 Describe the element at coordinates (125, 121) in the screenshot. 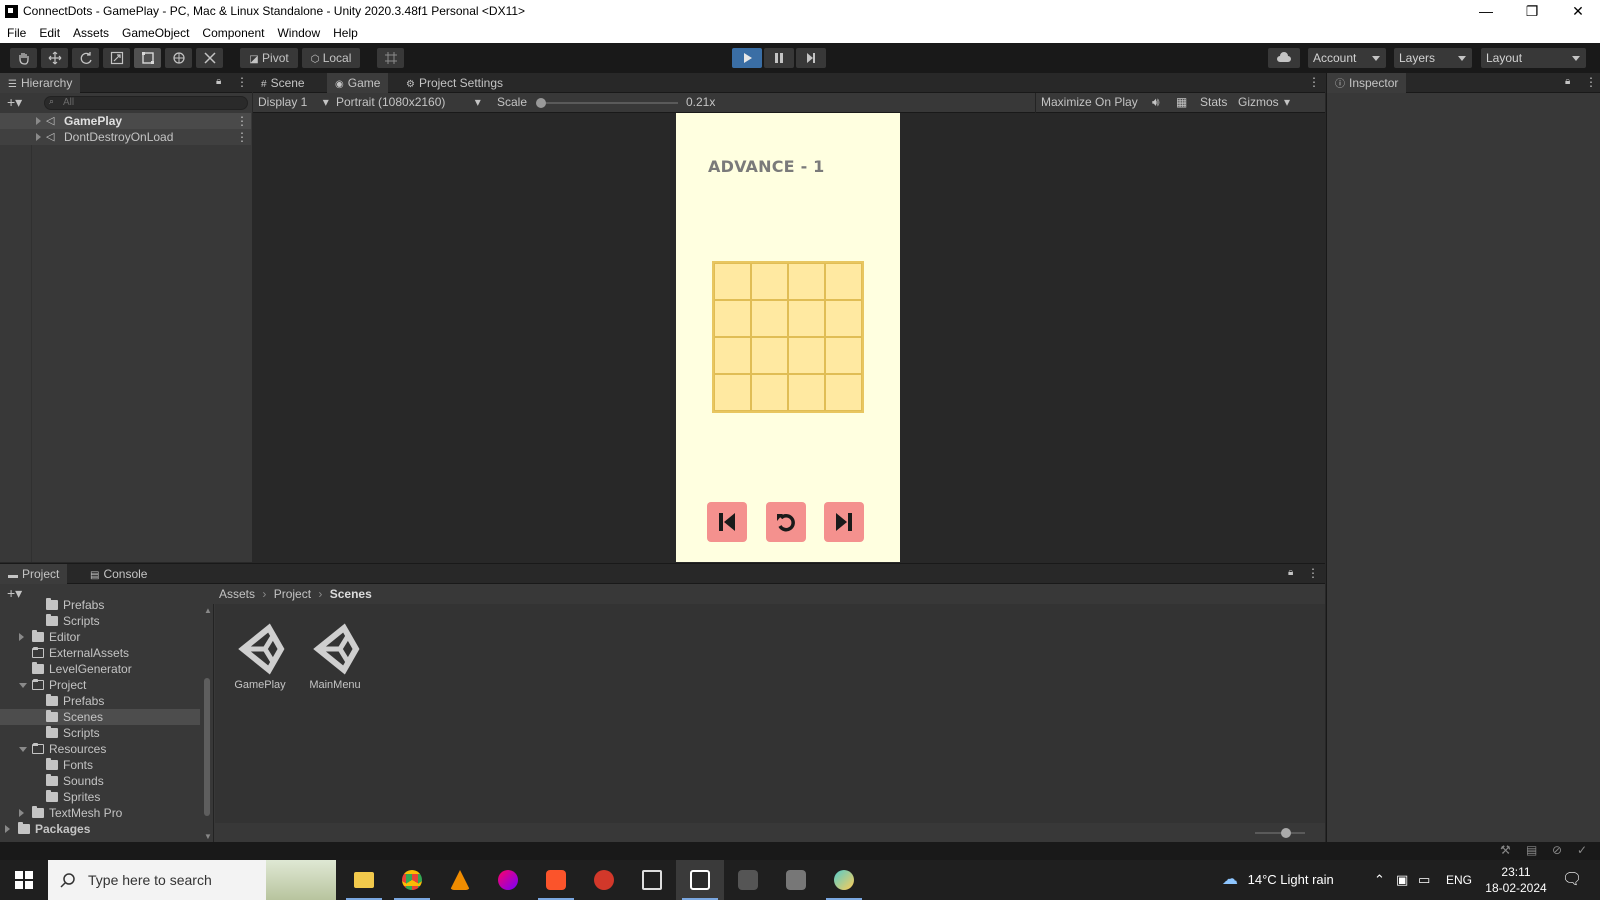

I see `hierarchy-scene-gameplay: ◁ GamePlay ⋮` at that location.